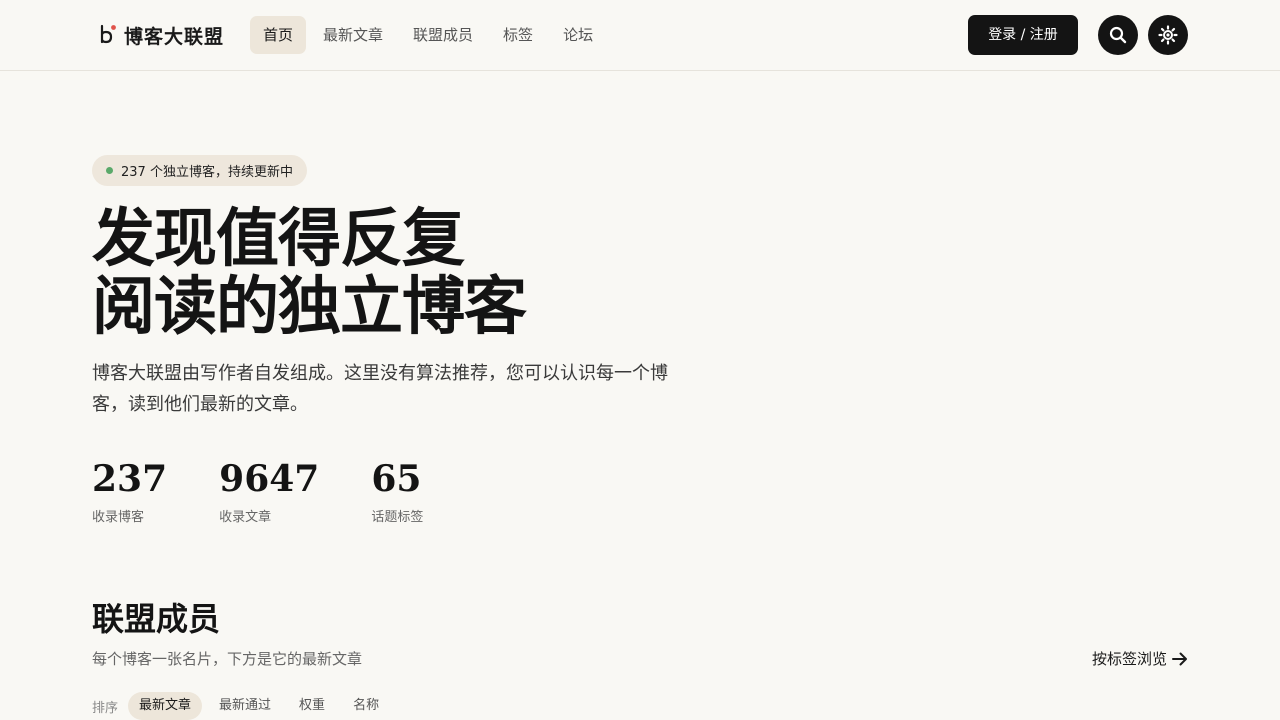  Describe the element at coordinates (165, 706) in the screenshot. I see `sort-option-latest-articles: 最新文章` at that location.